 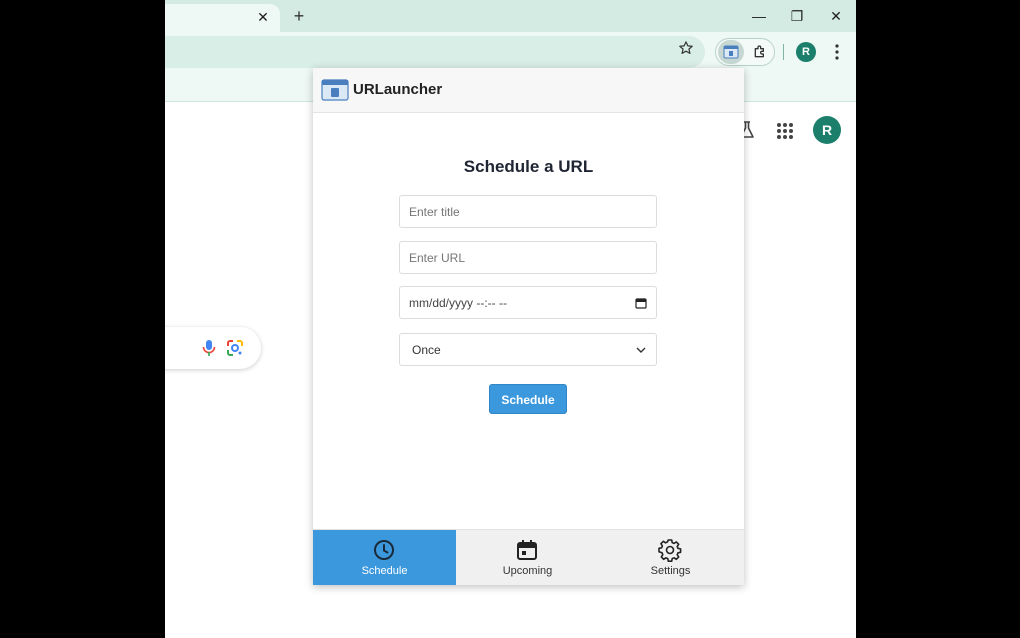 I want to click on browser-toolbar: R, so click(x=510, y=52).